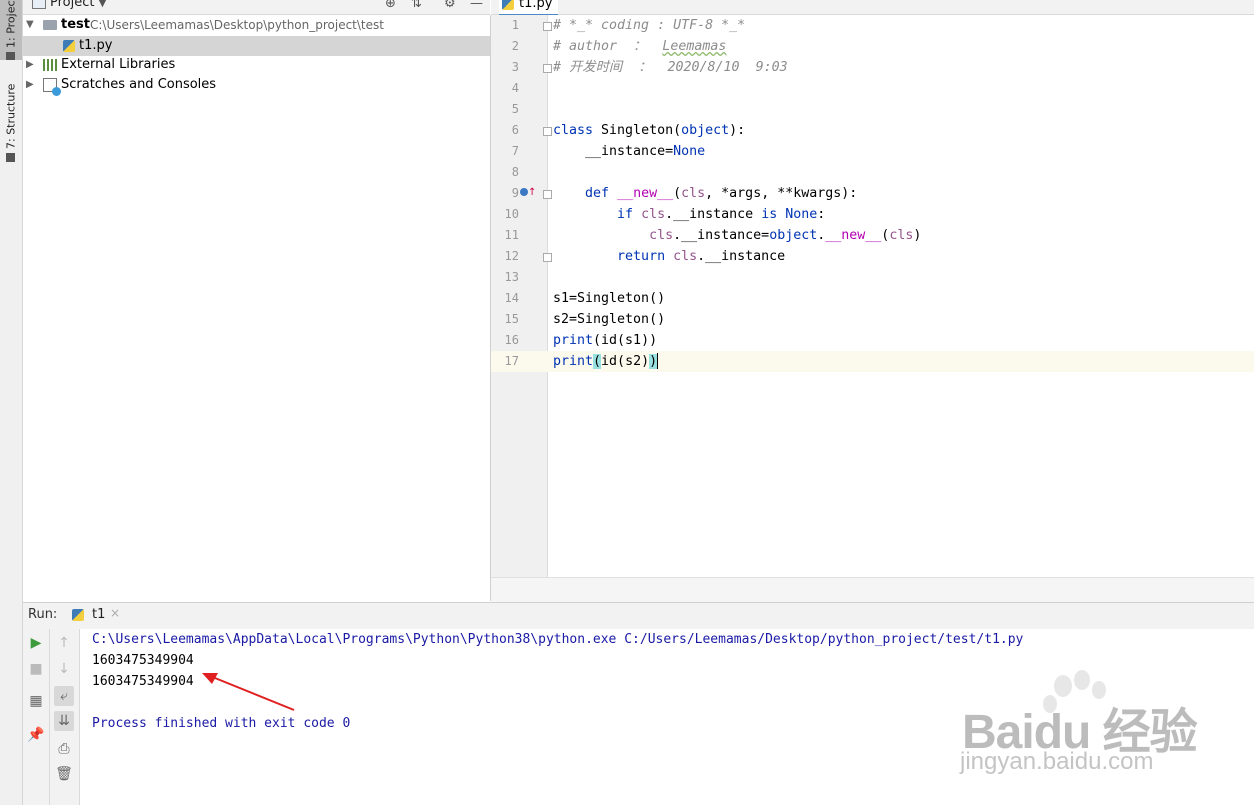  I want to click on stop-icon: ■, so click(36, 669).